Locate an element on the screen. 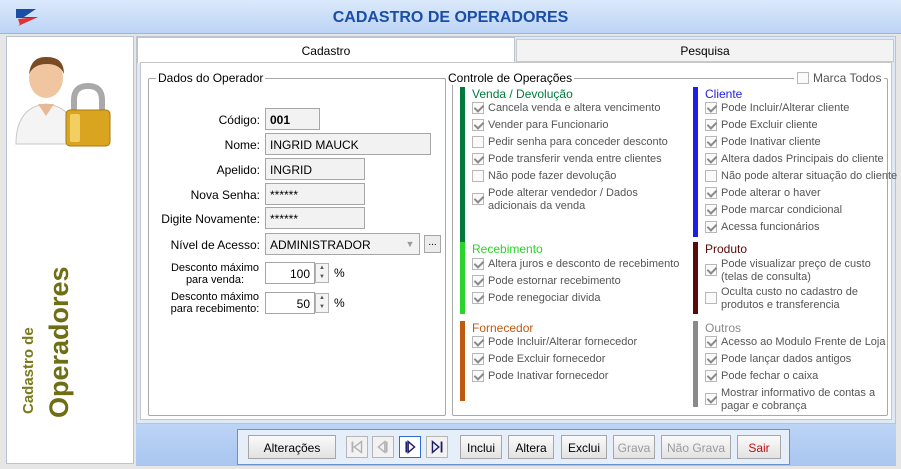 This screenshot has height=469, width=901. fornecedor-checkbox: Pode Excluir fornecedor is located at coordinates (538, 359).